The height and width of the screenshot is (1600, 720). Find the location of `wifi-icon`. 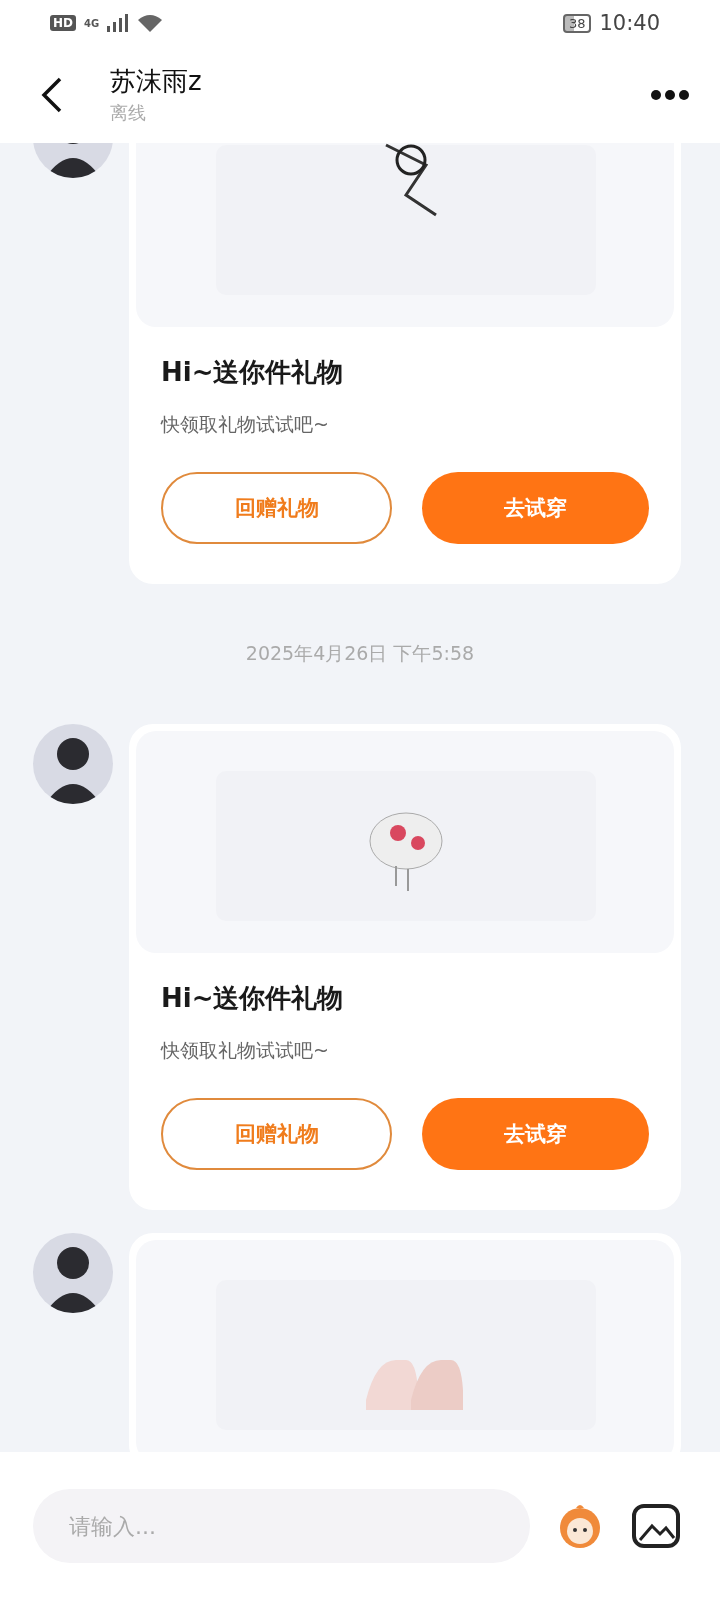

wifi-icon is located at coordinates (150, 23).